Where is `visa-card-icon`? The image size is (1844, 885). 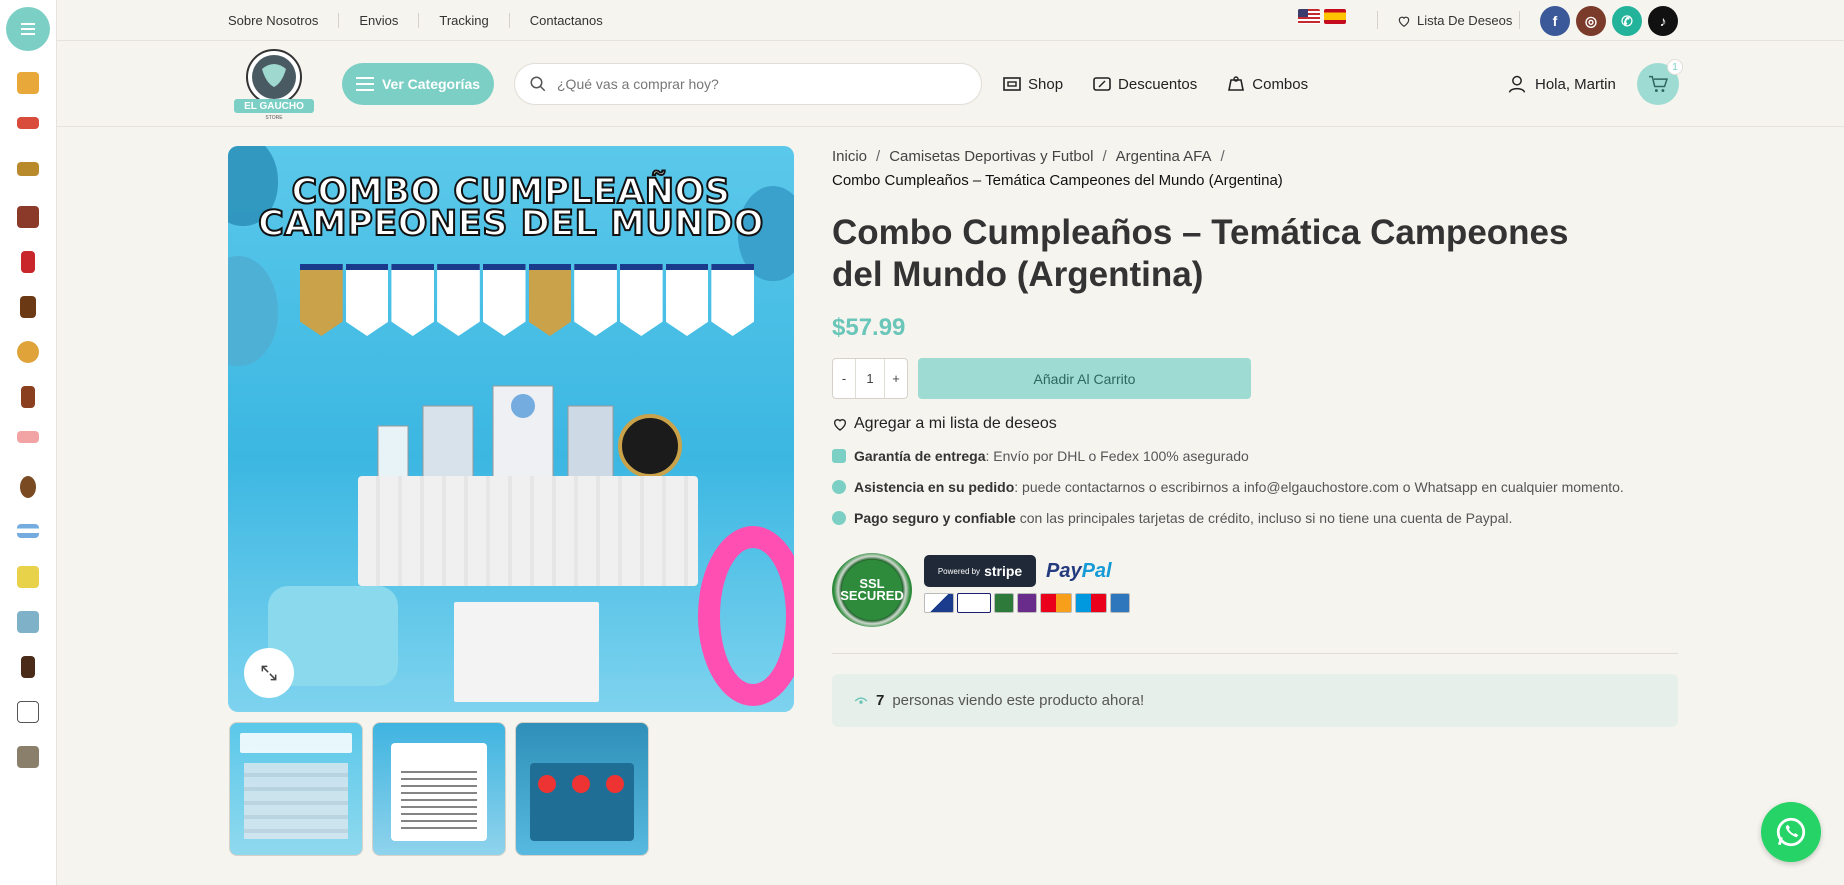
visa-card-icon is located at coordinates (974, 603).